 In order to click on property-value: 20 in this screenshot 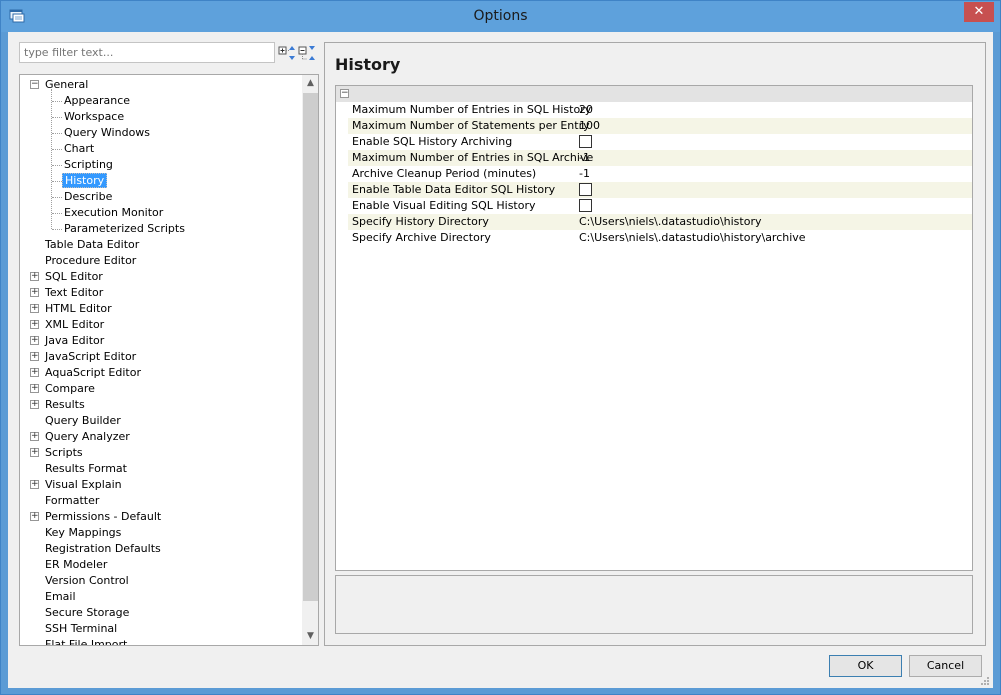, I will do `click(586, 110)`.